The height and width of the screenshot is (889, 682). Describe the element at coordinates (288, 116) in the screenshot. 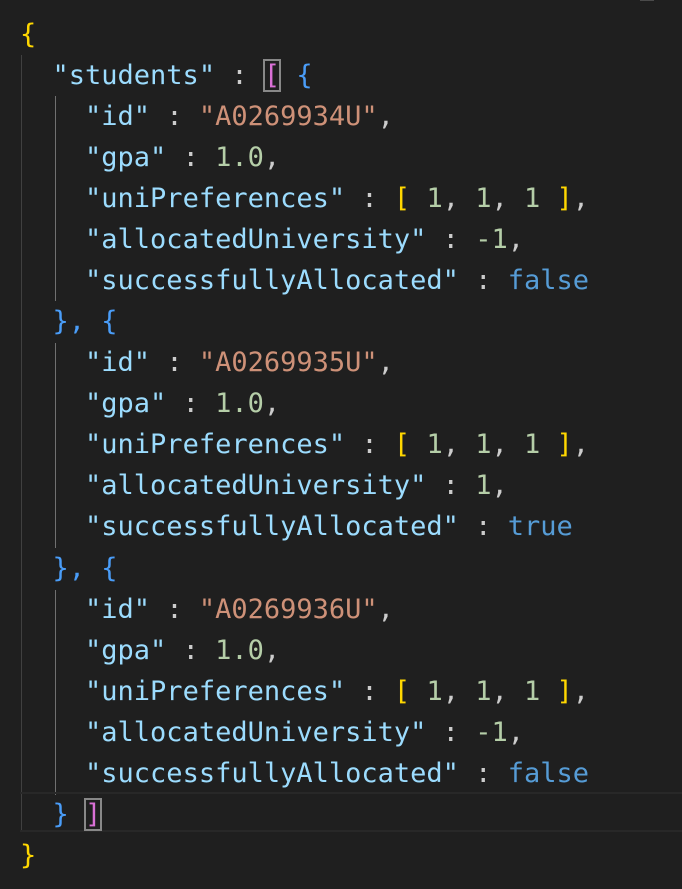

I see `id-value: "A0269934U"` at that location.